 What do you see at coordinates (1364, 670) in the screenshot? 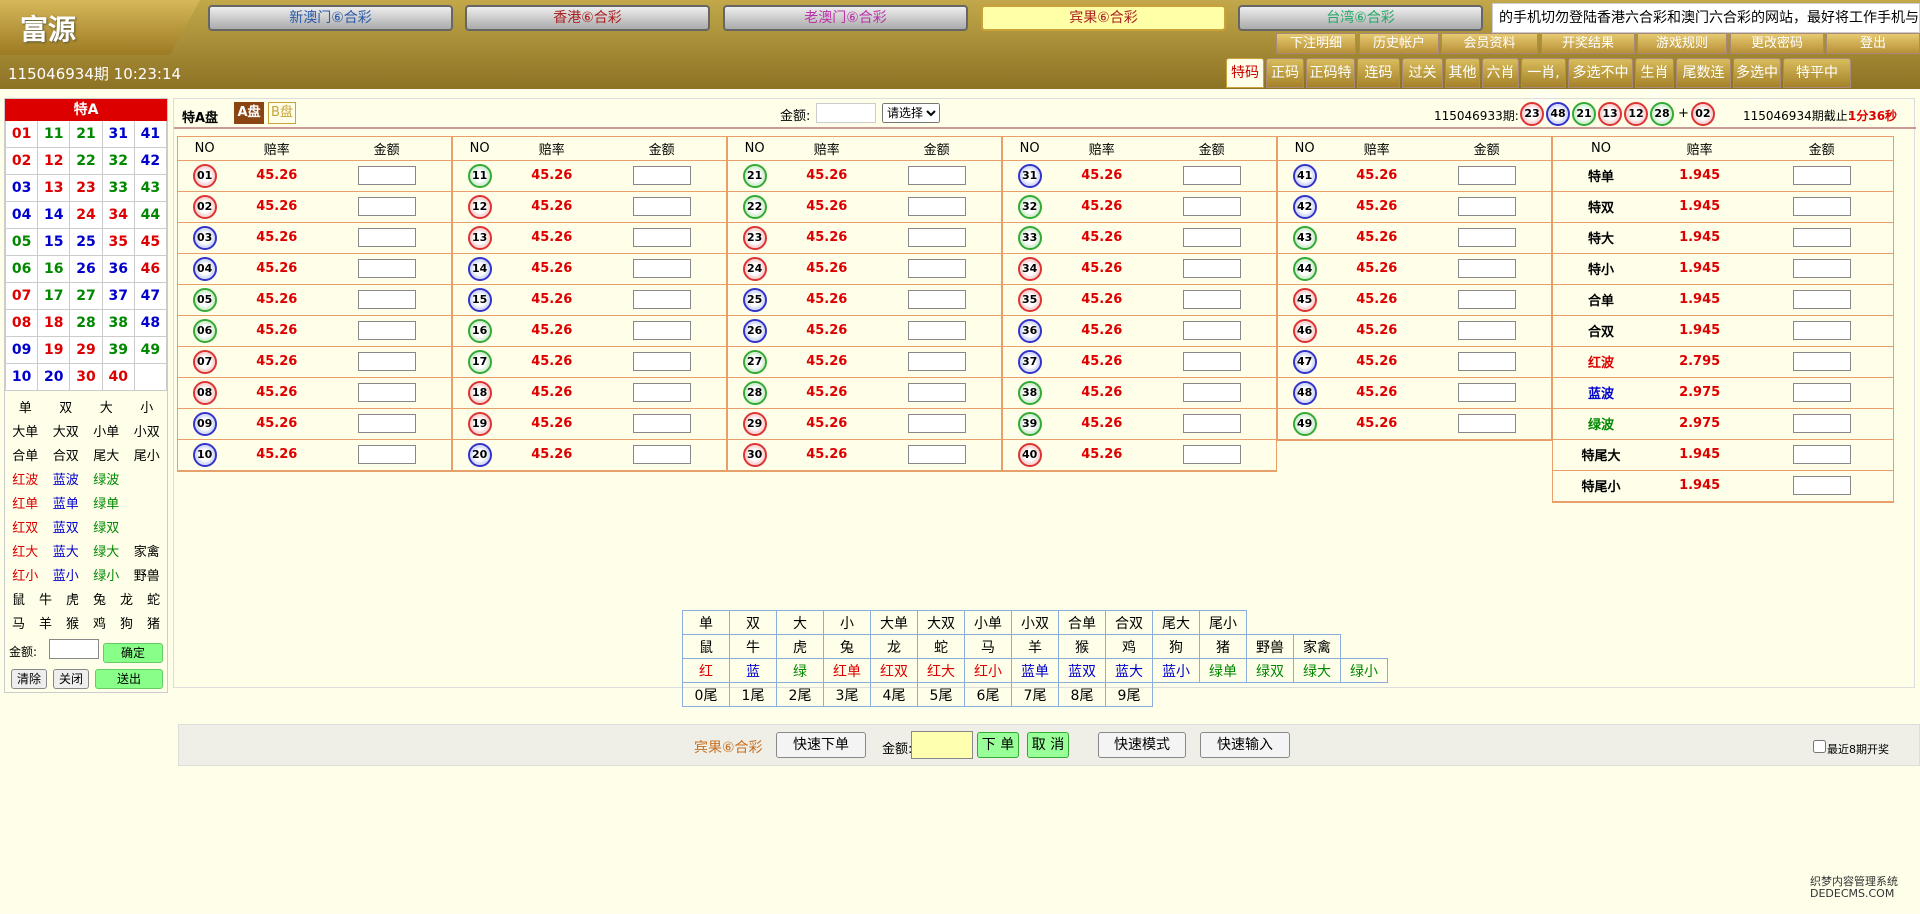
I see `quick-bet-cell: 绿小` at bounding box center [1364, 670].